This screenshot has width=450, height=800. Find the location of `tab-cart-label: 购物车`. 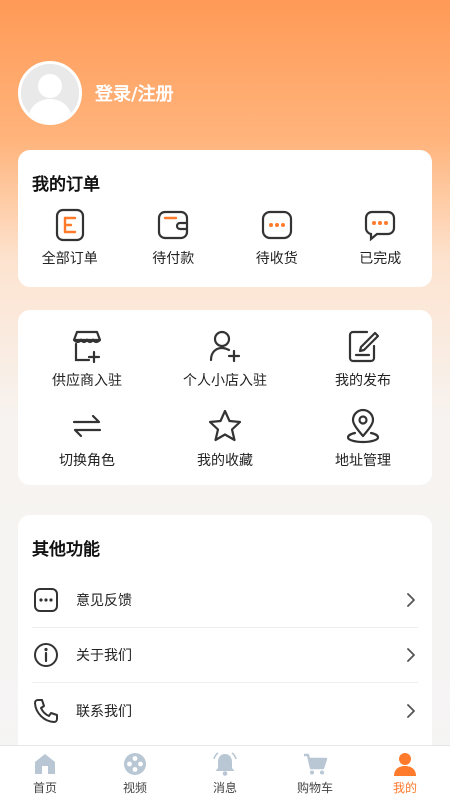

tab-cart-label: 购物车 is located at coordinates (314, 787).